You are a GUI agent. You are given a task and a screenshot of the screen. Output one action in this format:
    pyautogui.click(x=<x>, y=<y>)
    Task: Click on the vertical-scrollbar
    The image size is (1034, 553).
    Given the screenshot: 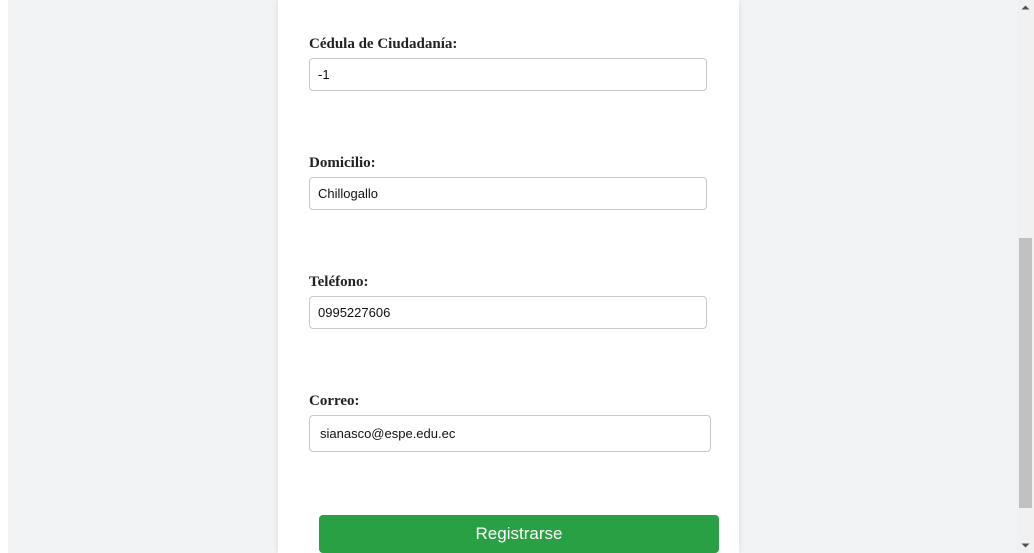 What is the action you would take?
    pyautogui.click(x=1025, y=276)
    